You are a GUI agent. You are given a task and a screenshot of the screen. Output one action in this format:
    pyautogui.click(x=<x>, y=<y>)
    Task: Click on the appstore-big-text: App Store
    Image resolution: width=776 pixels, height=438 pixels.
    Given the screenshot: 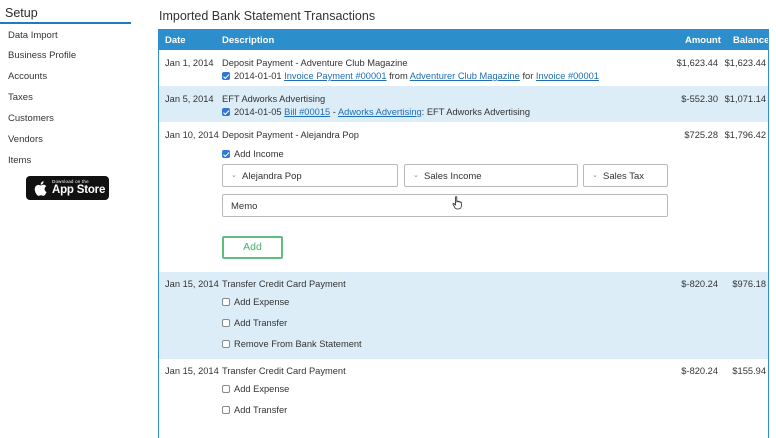 What is the action you would take?
    pyautogui.click(x=79, y=189)
    